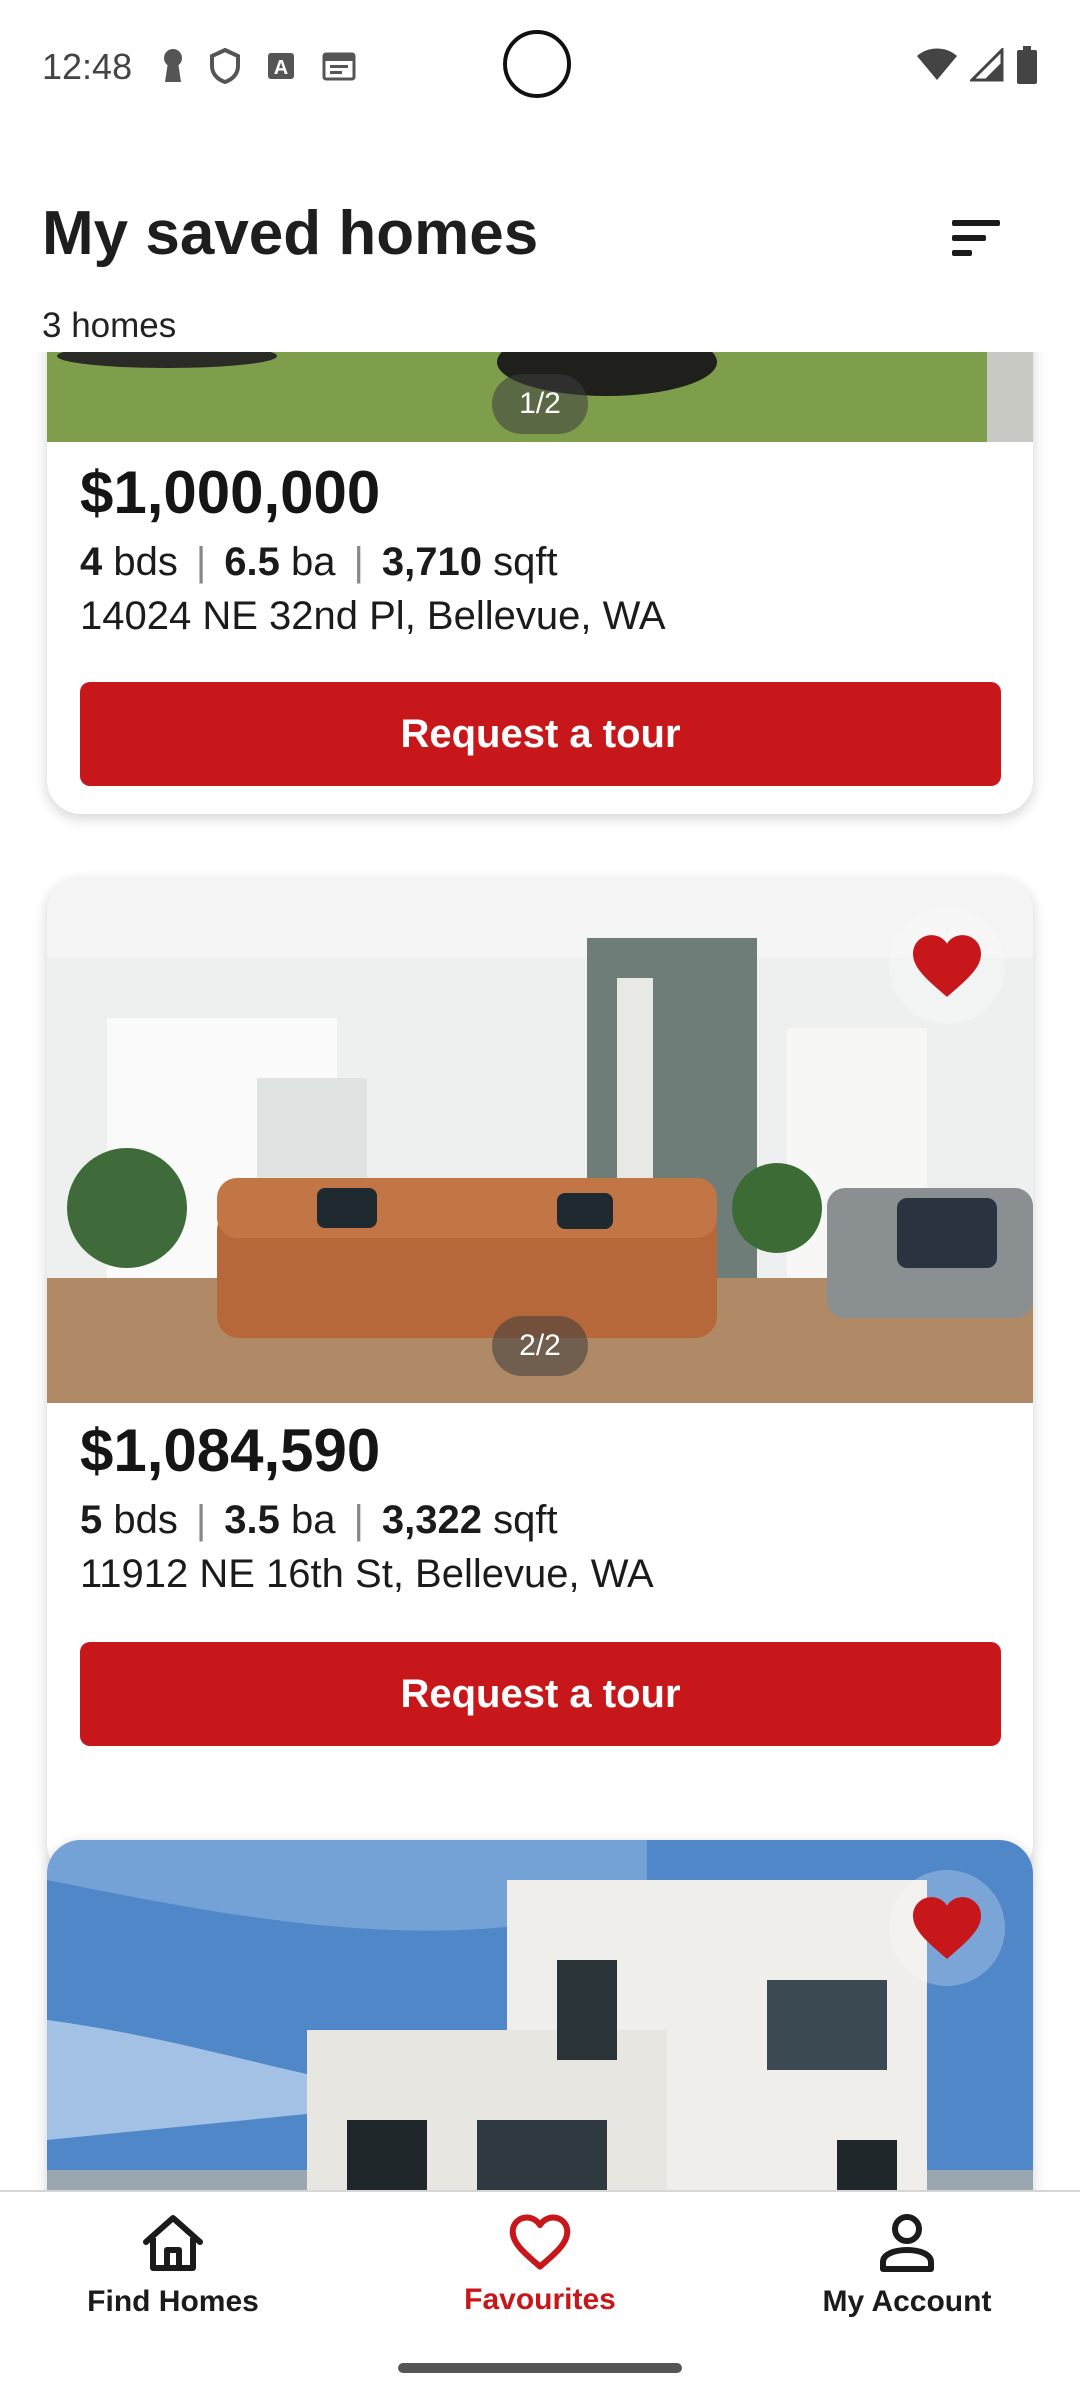 The height and width of the screenshot is (2402, 1080). I want to click on baths-value: 3.5, so click(252, 1520).